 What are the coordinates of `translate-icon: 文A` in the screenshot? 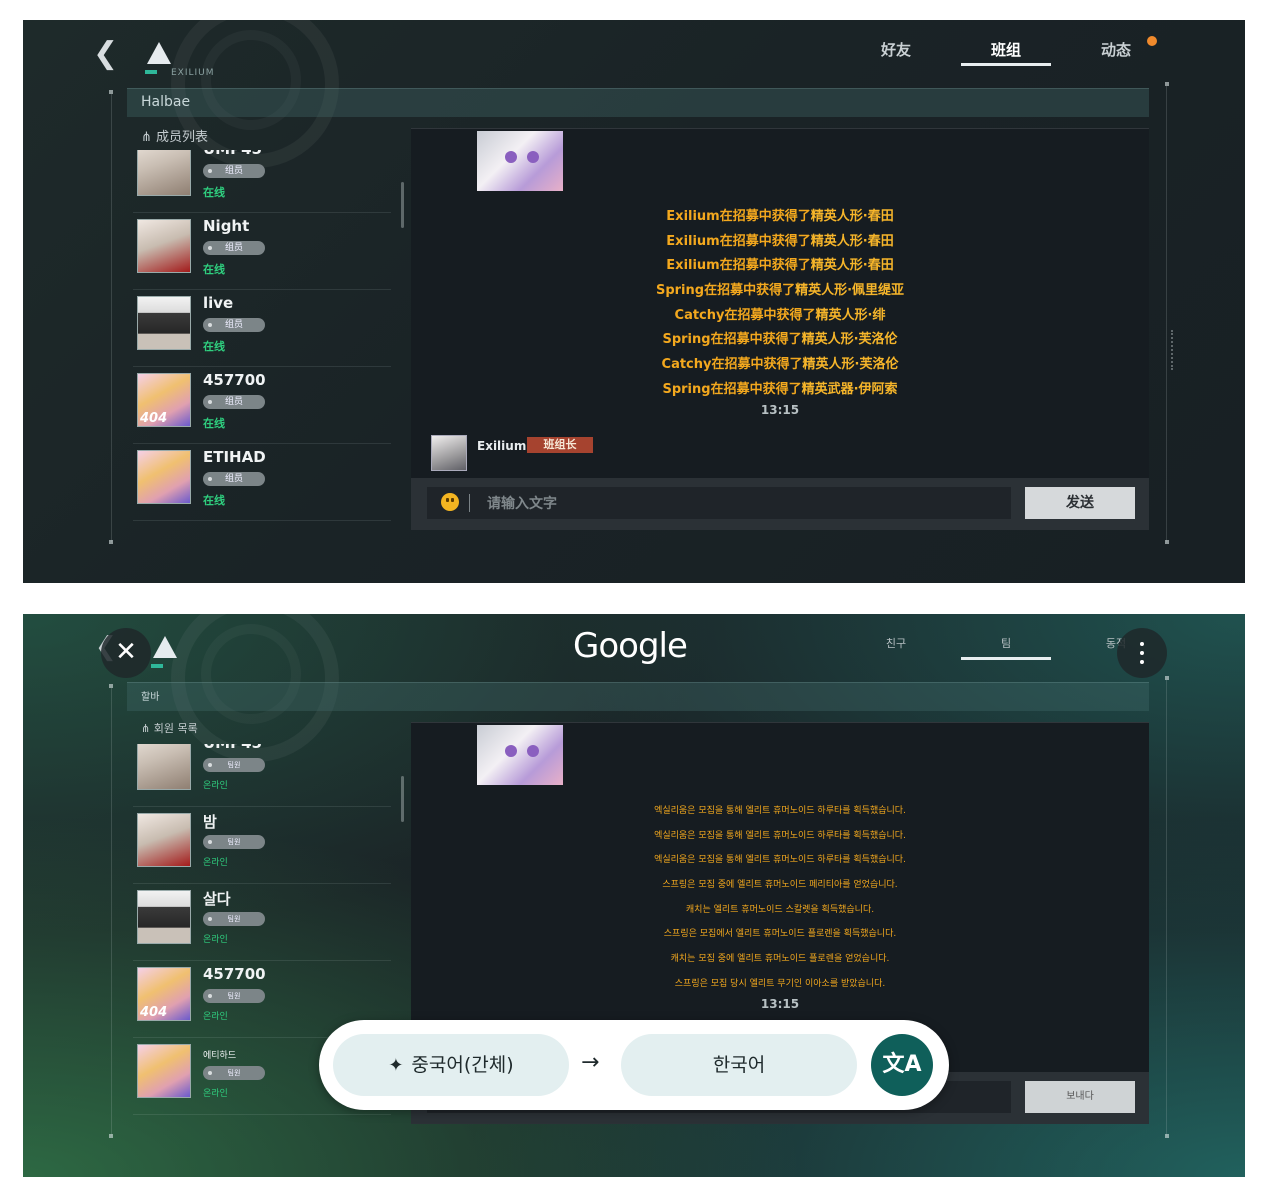 It's located at (902, 1065).